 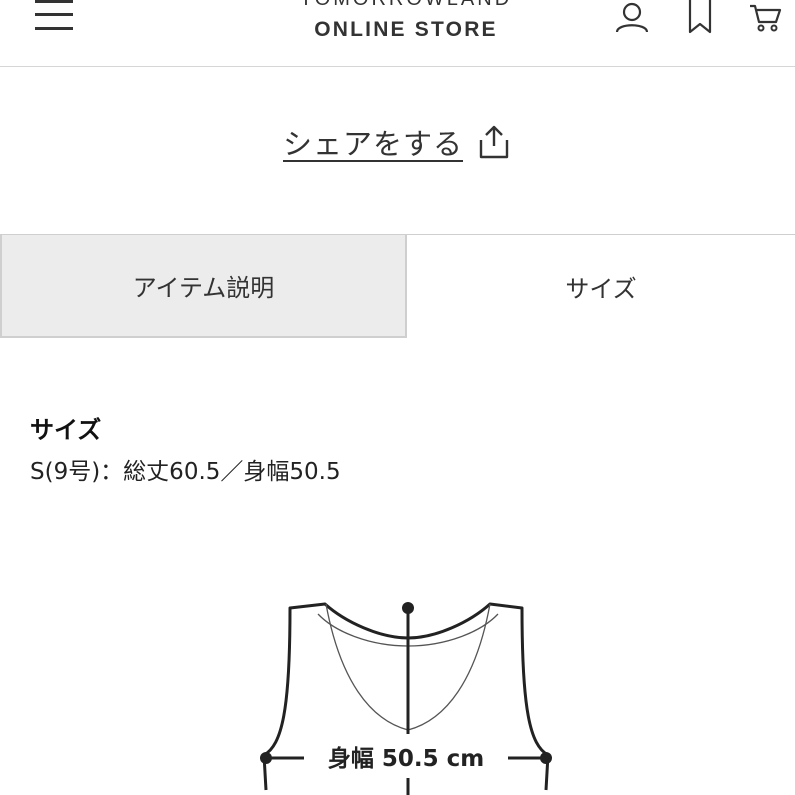 I want to click on user-icon, so click(x=632, y=20).